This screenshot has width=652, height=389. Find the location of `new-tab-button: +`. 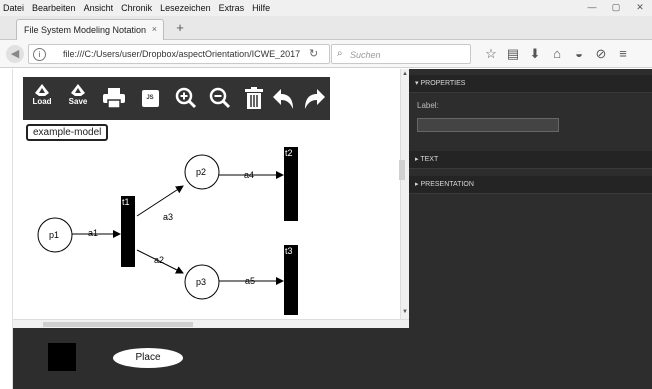

new-tab-button: + is located at coordinates (180, 28).